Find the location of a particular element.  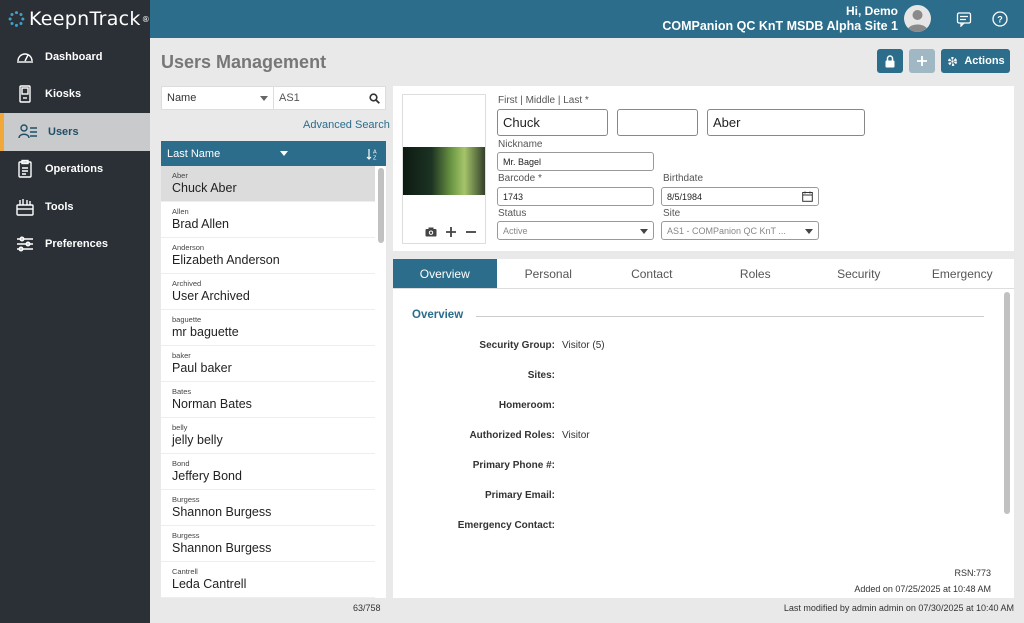

sort-column-select: Last Name is located at coordinates (228, 154).